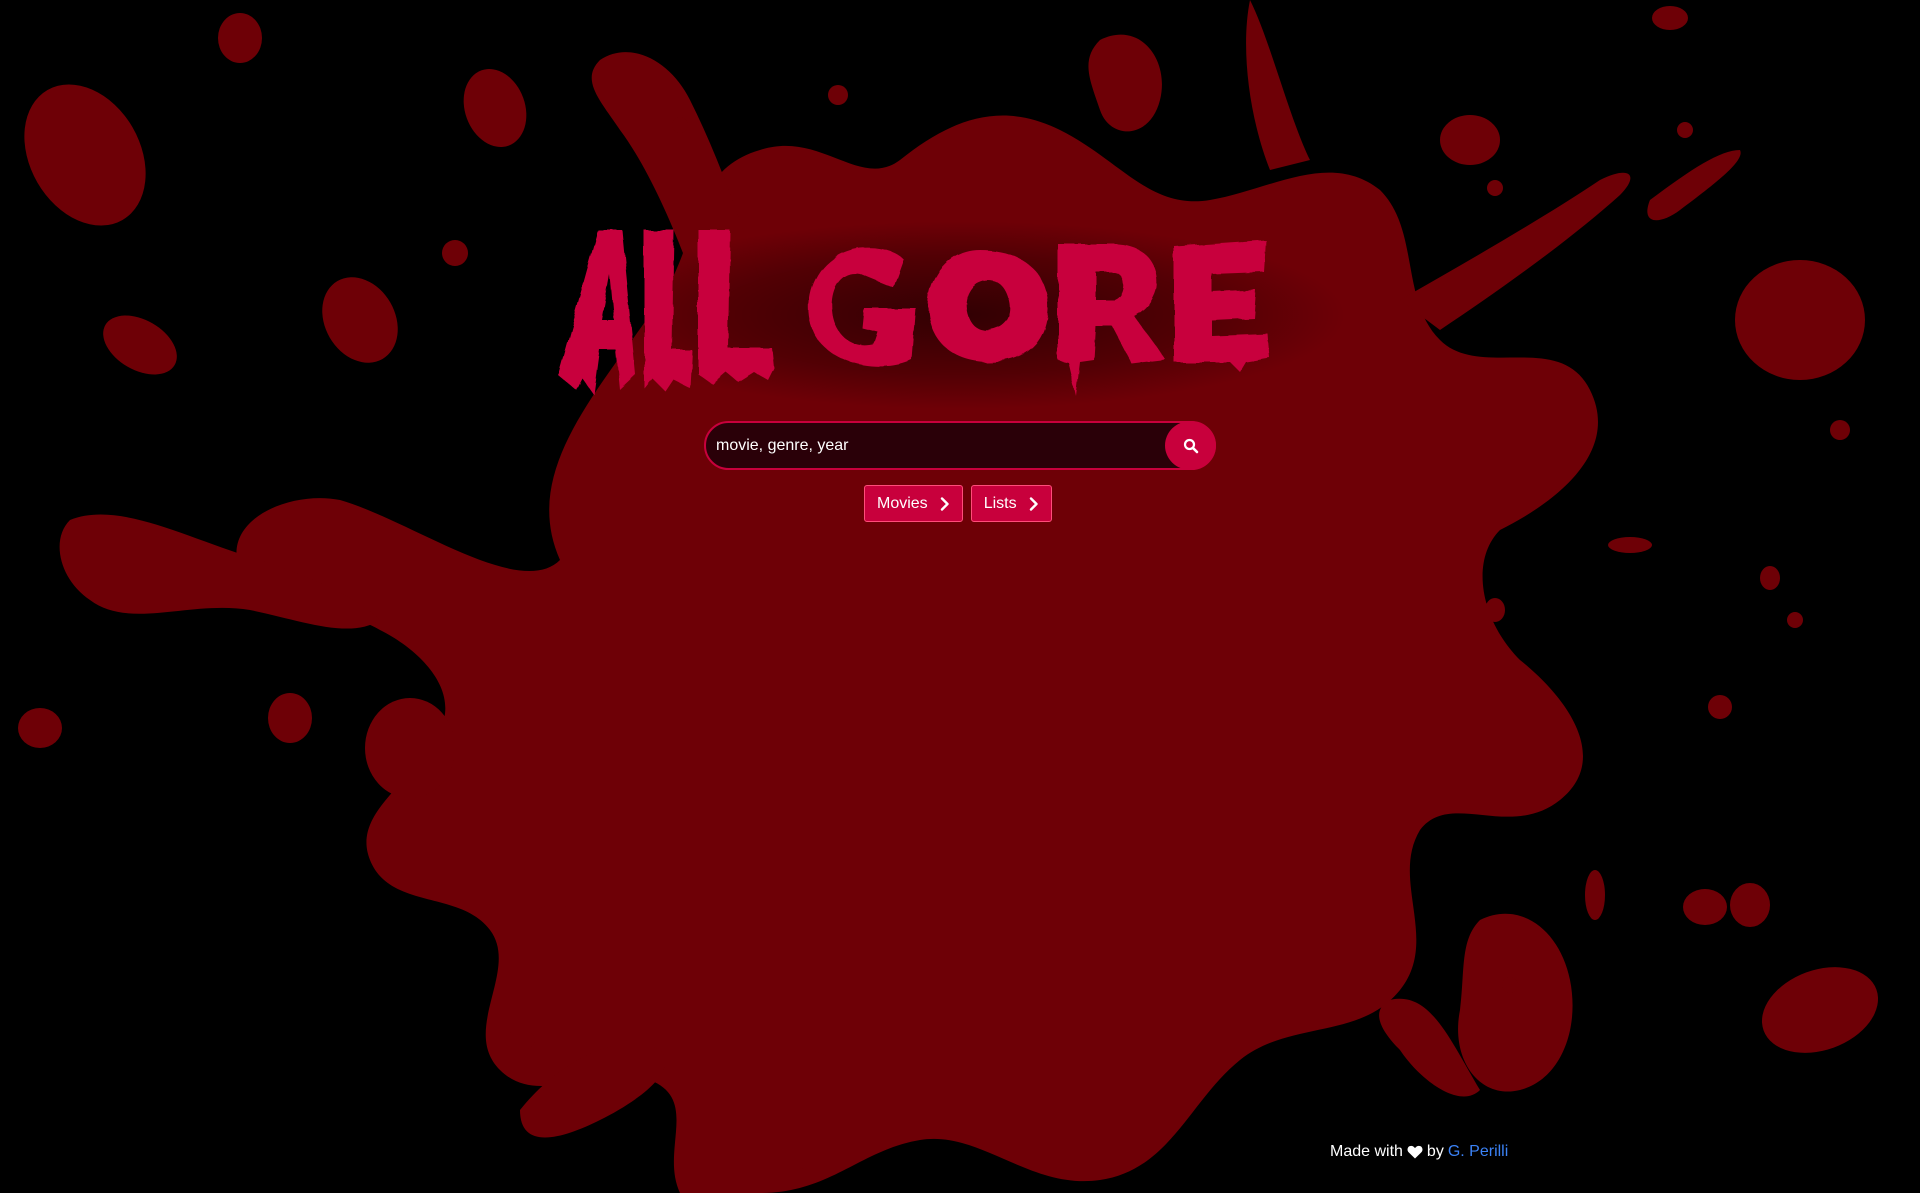 This screenshot has width=1920, height=1193. Describe the element at coordinates (902, 503) in the screenshot. I see `movies-button-label: Movies` at that location.